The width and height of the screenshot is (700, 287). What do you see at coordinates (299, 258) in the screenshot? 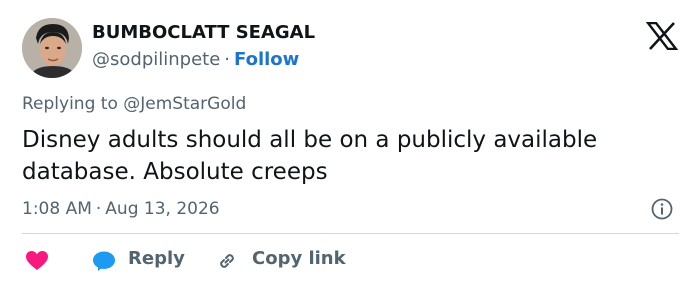
I see `copy-link-button: Copy link` at bounding box center [299, 258].